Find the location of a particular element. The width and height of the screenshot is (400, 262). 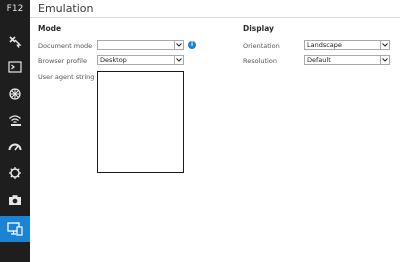

debugger-icon is located at coordinates (15, 94).